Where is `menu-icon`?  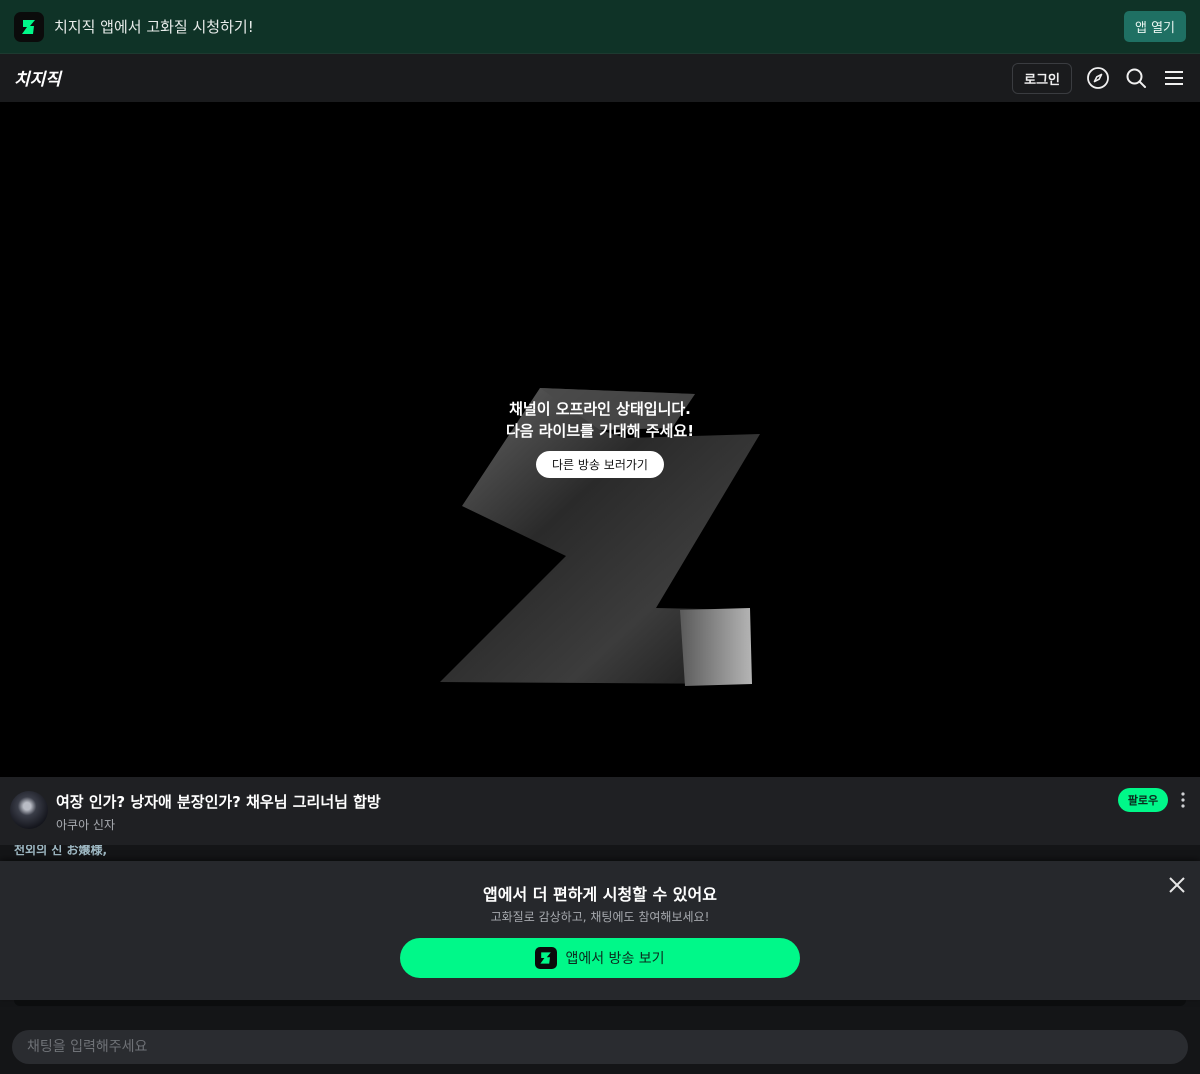
menu-icon is located at coordinates (1174, 78).